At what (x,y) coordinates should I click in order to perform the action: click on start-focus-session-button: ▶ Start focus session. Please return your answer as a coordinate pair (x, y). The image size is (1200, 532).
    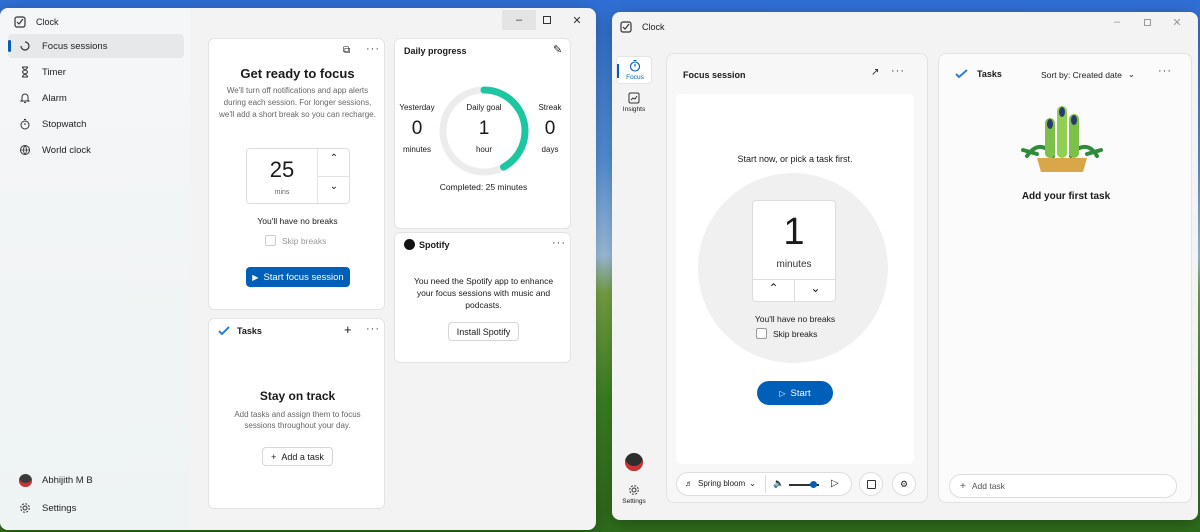
    Looking at the image, I should click on (298, 277).